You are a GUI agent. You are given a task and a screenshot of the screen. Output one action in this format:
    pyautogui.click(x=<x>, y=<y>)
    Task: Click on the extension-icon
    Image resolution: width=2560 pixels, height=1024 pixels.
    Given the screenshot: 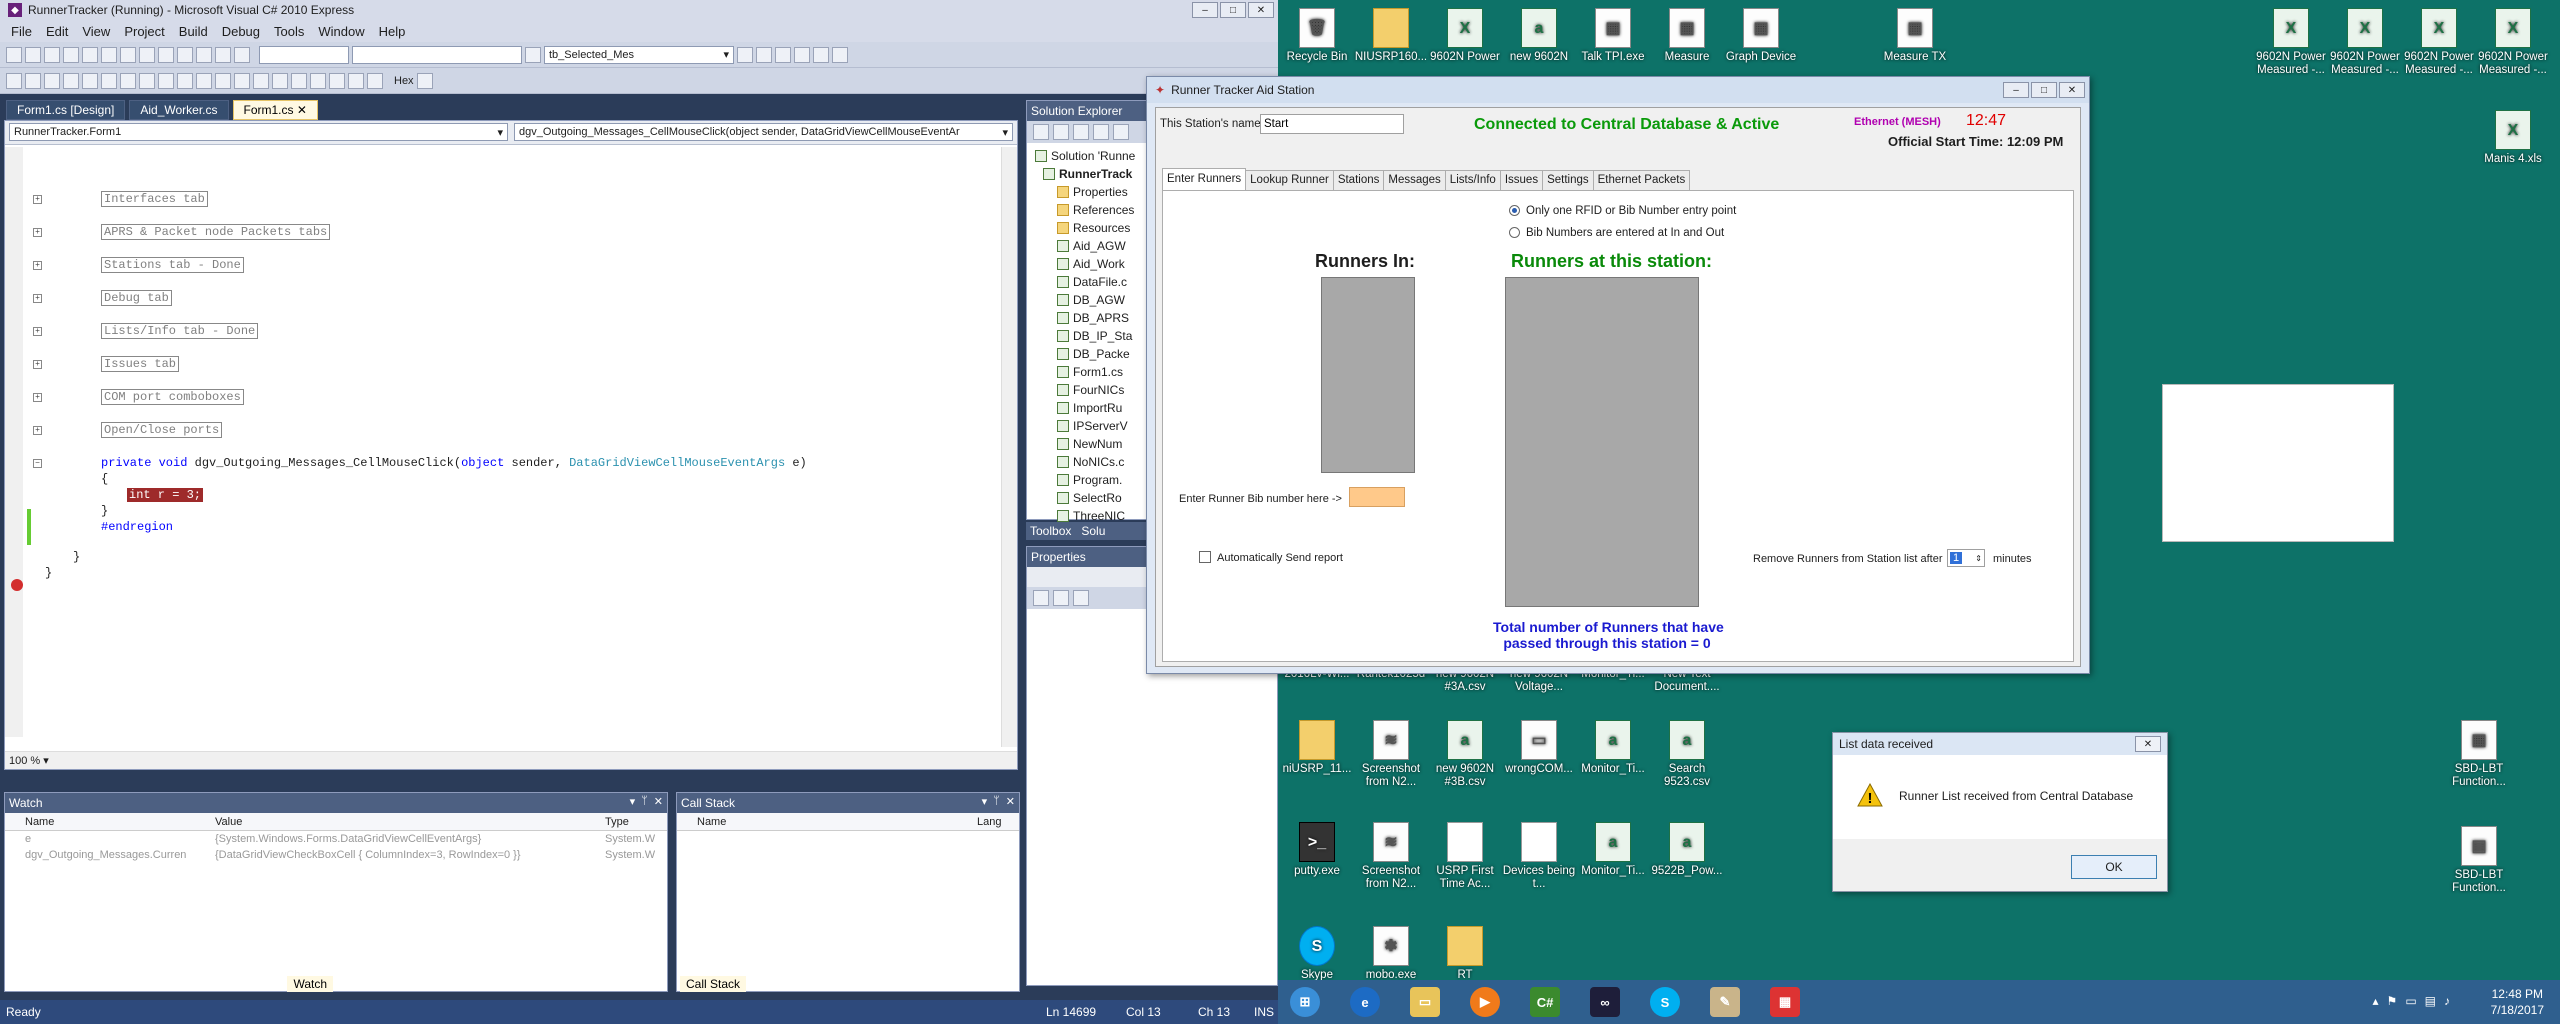 What is the action you would take?
    pyautogui.click(x=821, y=54)
    